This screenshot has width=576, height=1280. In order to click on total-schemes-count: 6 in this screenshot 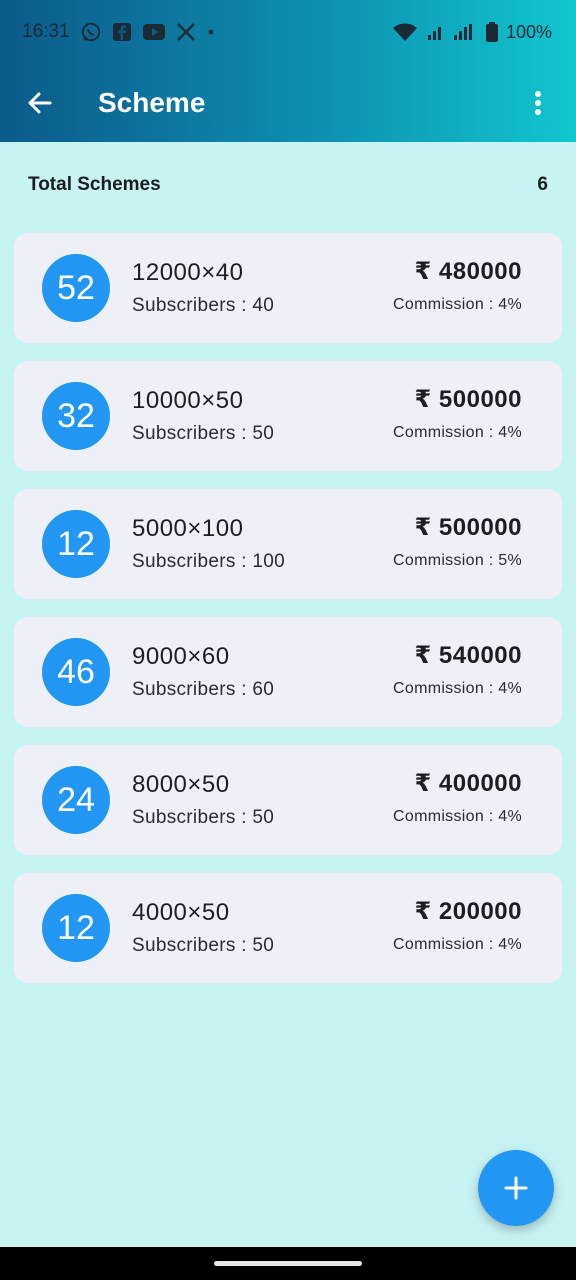, I will do `click(542, 184)`.